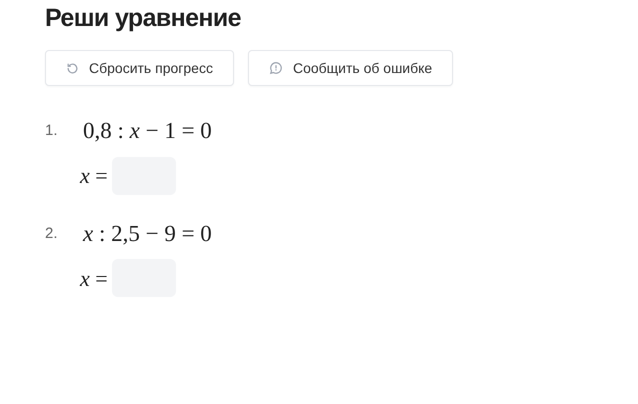 The width and height of the screenshot is (638, 404). What do you see at coordinates (147, 131) in the screenshot?
I see `equation: 0,8 : x − 1 = 0` at bounding box center [147, 131].